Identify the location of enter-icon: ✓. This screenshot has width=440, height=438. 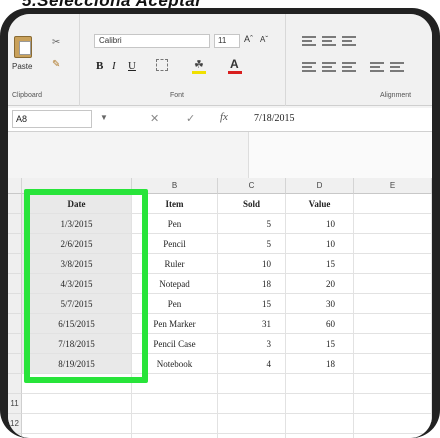
(190, 118).